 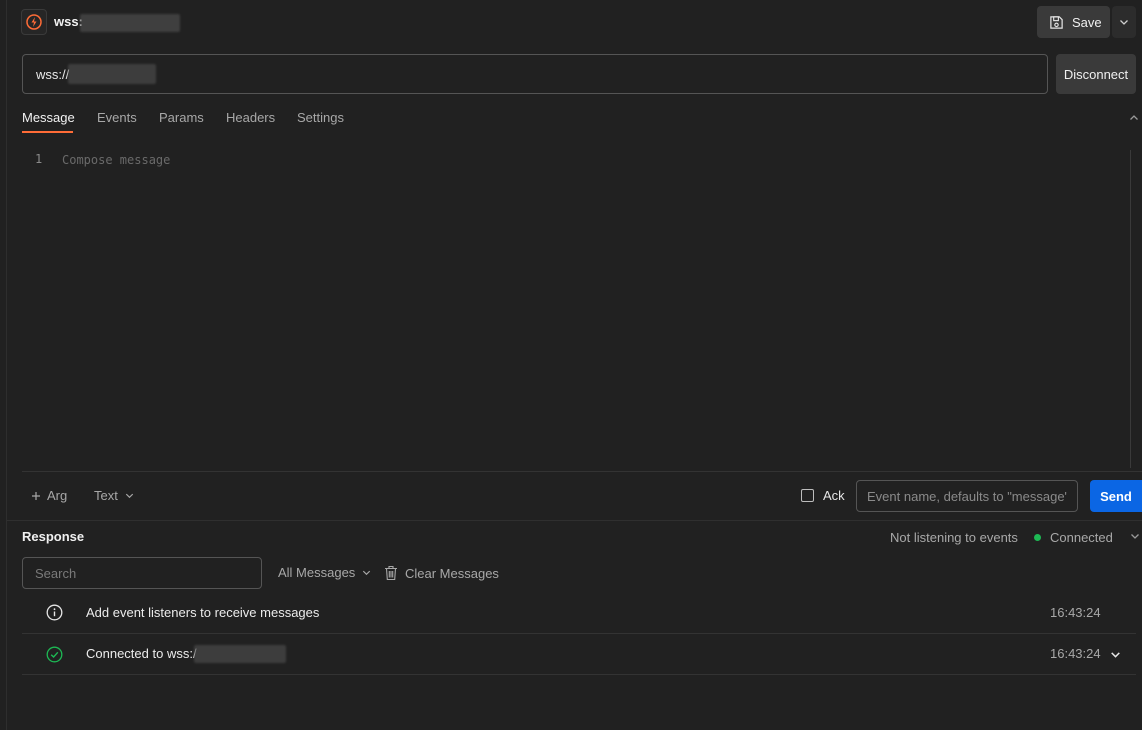 I want to click on save-button: Save, so click(x=1073, y=22).